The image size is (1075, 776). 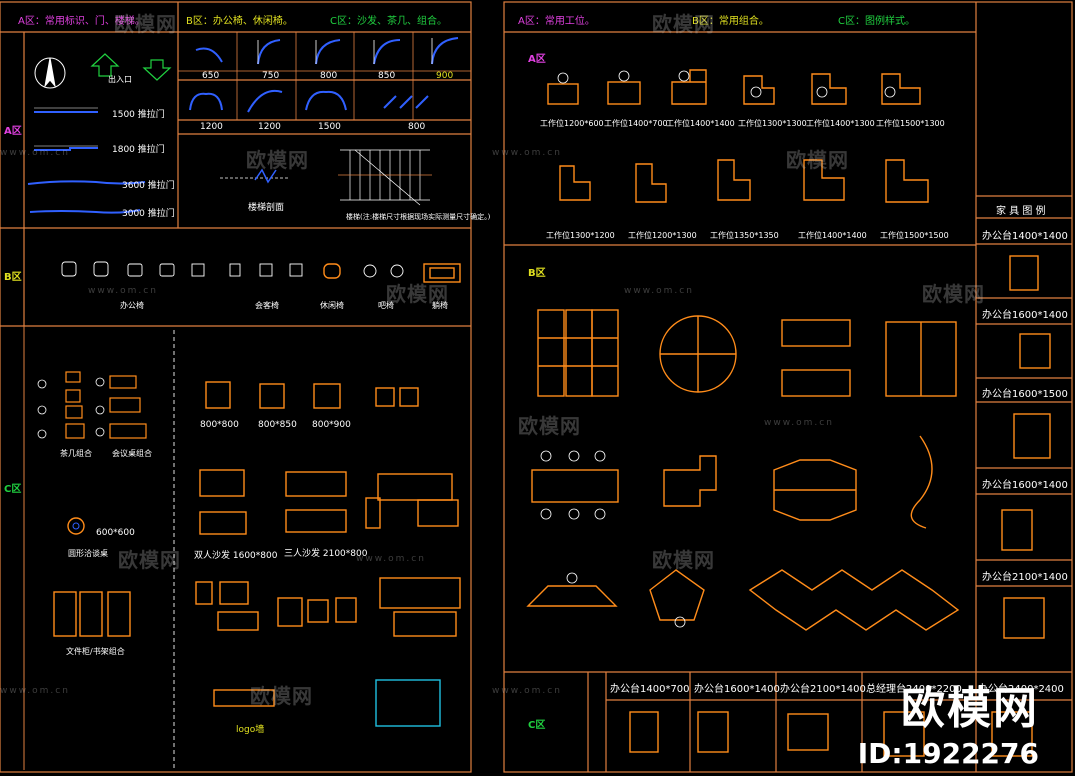 I want to click on workstations-row2, so click(x=744, y=181).